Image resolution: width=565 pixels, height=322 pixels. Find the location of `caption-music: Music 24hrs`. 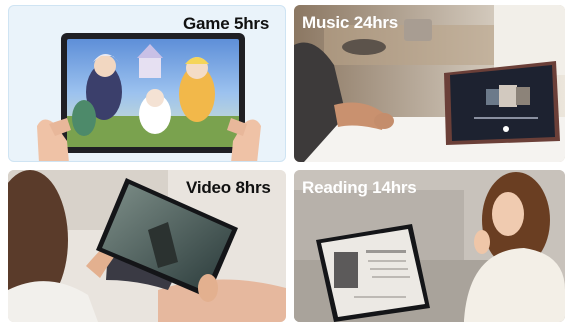

caption-music: Music 24hrs is located at coordinates (350, 22).